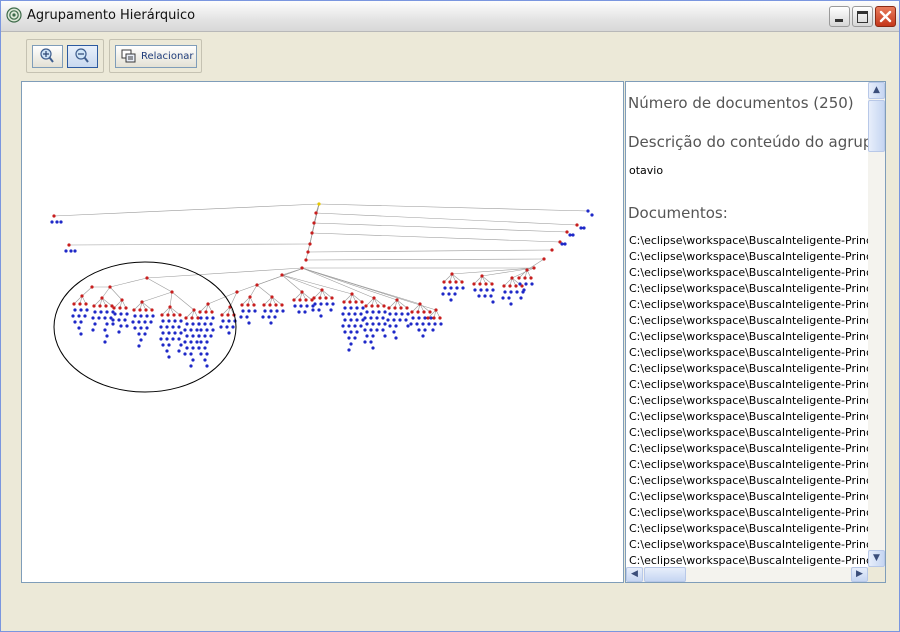  Describe the element at coordinates (634, 574) in the screenshot. I see `scroll-left-icon: ◀` at that location.